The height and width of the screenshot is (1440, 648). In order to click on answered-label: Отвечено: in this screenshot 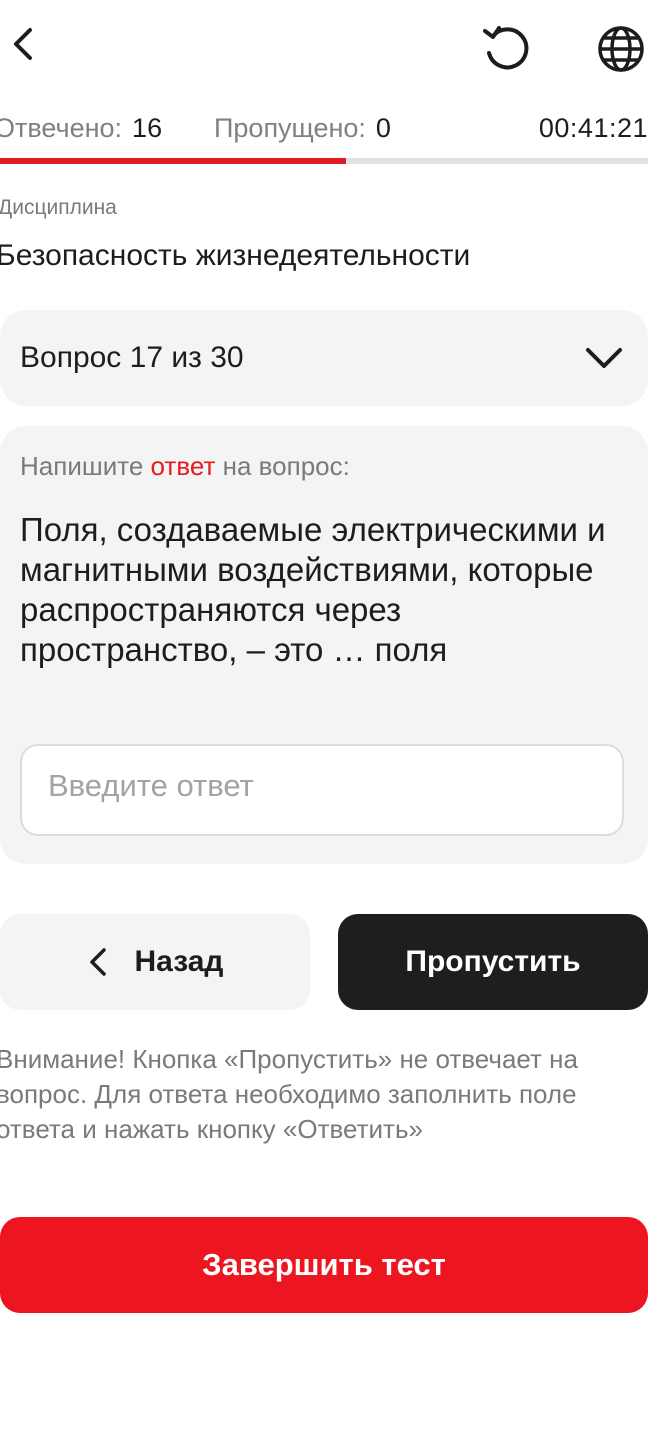, I will do `click(61, 128)`.